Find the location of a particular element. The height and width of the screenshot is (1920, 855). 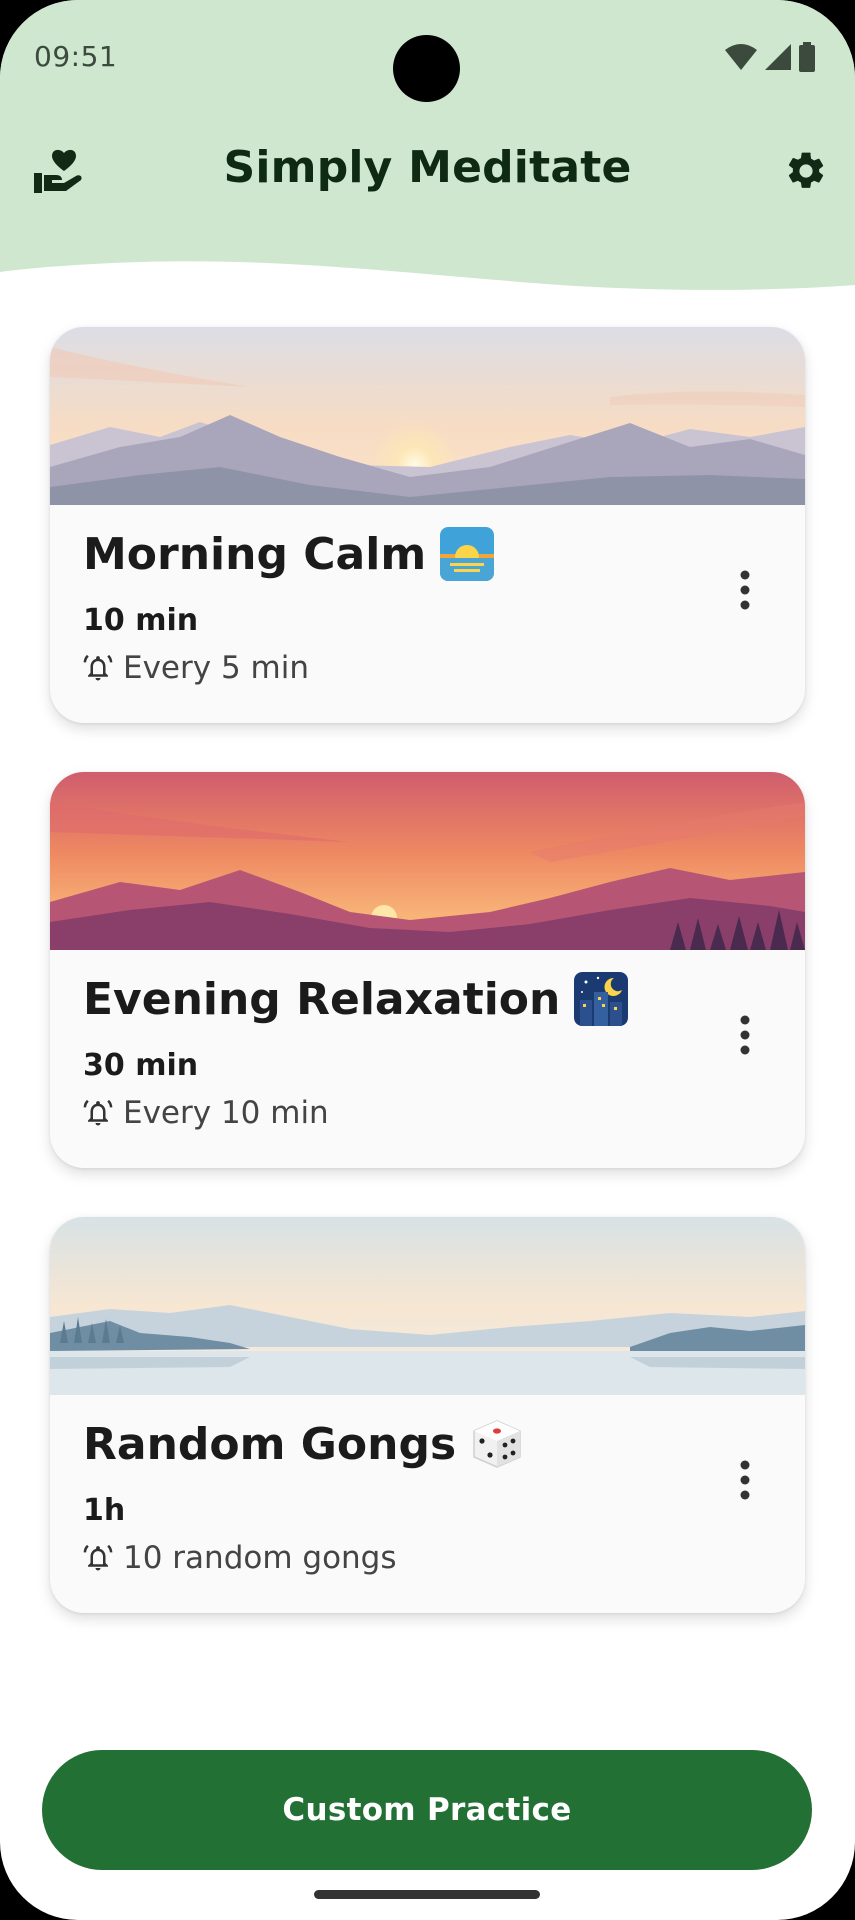

practice-bell-info: Every 10 min is located at coordinates (206, 1113).